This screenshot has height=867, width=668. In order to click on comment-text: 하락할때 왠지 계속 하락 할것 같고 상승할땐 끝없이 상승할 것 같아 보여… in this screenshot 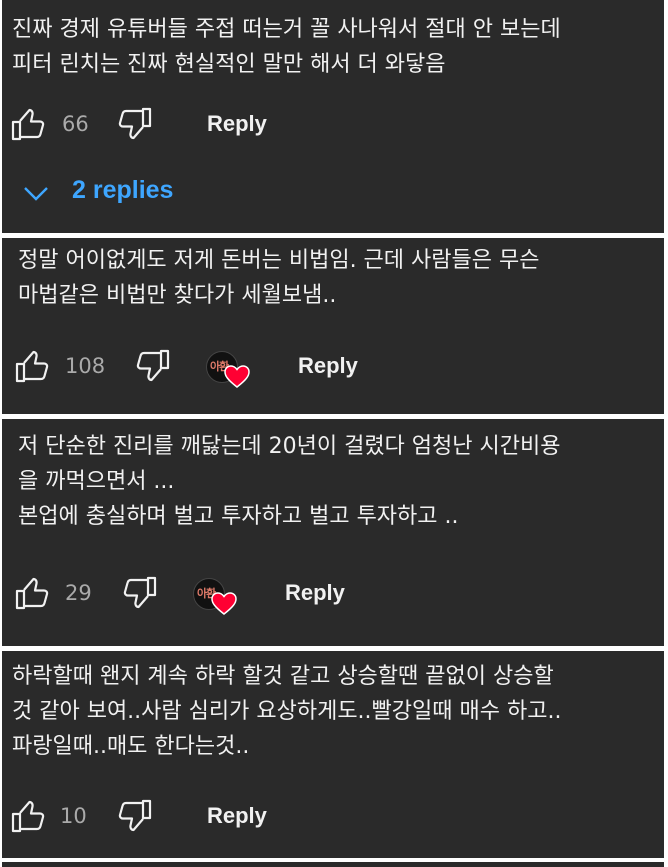, I will do `click(287, 711)`.